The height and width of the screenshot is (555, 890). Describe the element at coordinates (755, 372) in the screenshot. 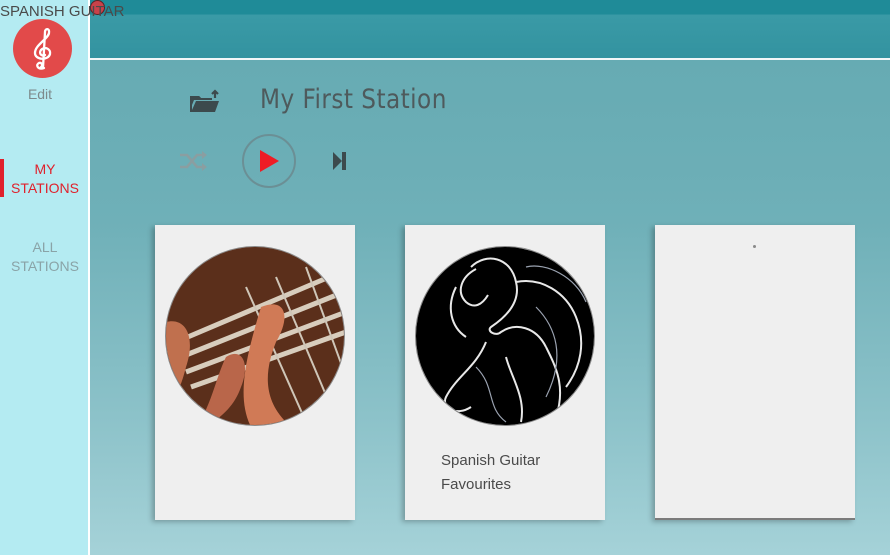

I see `playlist-card-empty` at that location.